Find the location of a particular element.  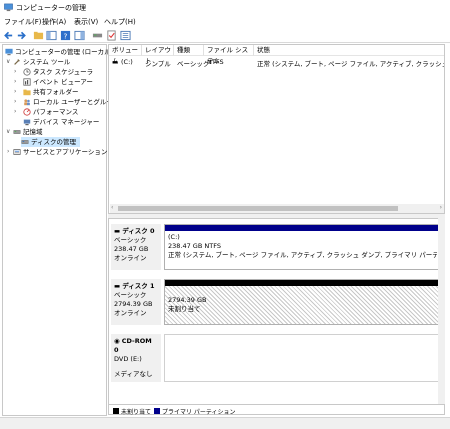

scrollbar-thumb is located at coordinates (258, 208).